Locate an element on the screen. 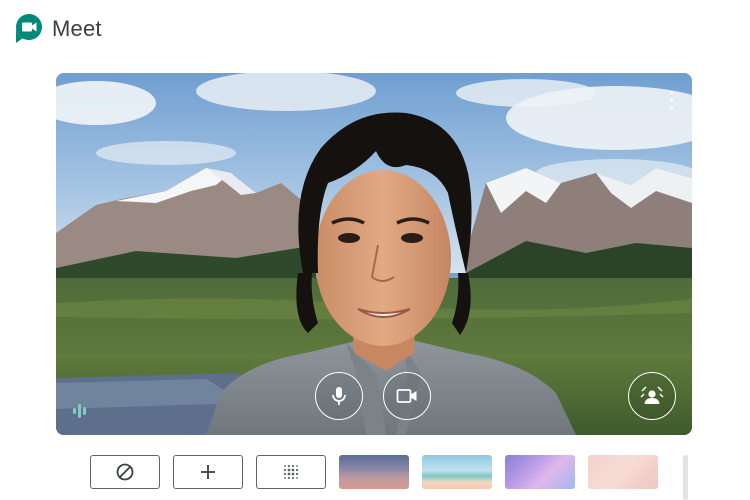 The image size is (750, 500). no-effect-icon is located at coordinates (125, 472).